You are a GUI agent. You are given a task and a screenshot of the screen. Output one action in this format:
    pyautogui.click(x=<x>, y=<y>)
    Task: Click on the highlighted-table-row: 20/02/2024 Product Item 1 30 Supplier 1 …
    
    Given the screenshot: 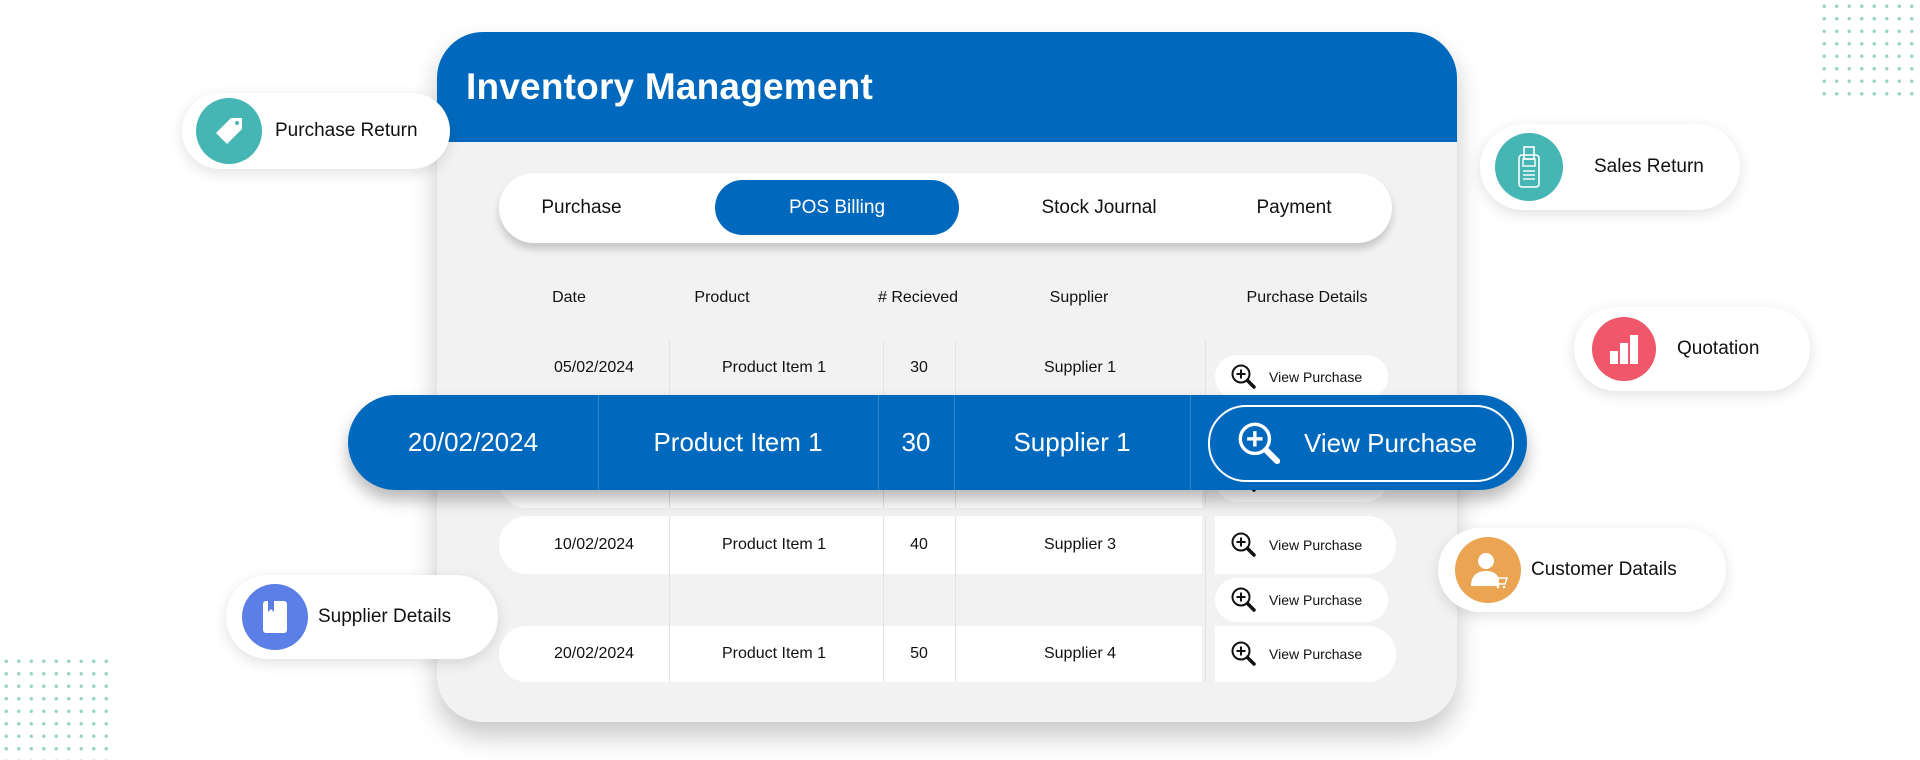 What is the action you would take?
    pyautogui.click(x=937, y=442)
    